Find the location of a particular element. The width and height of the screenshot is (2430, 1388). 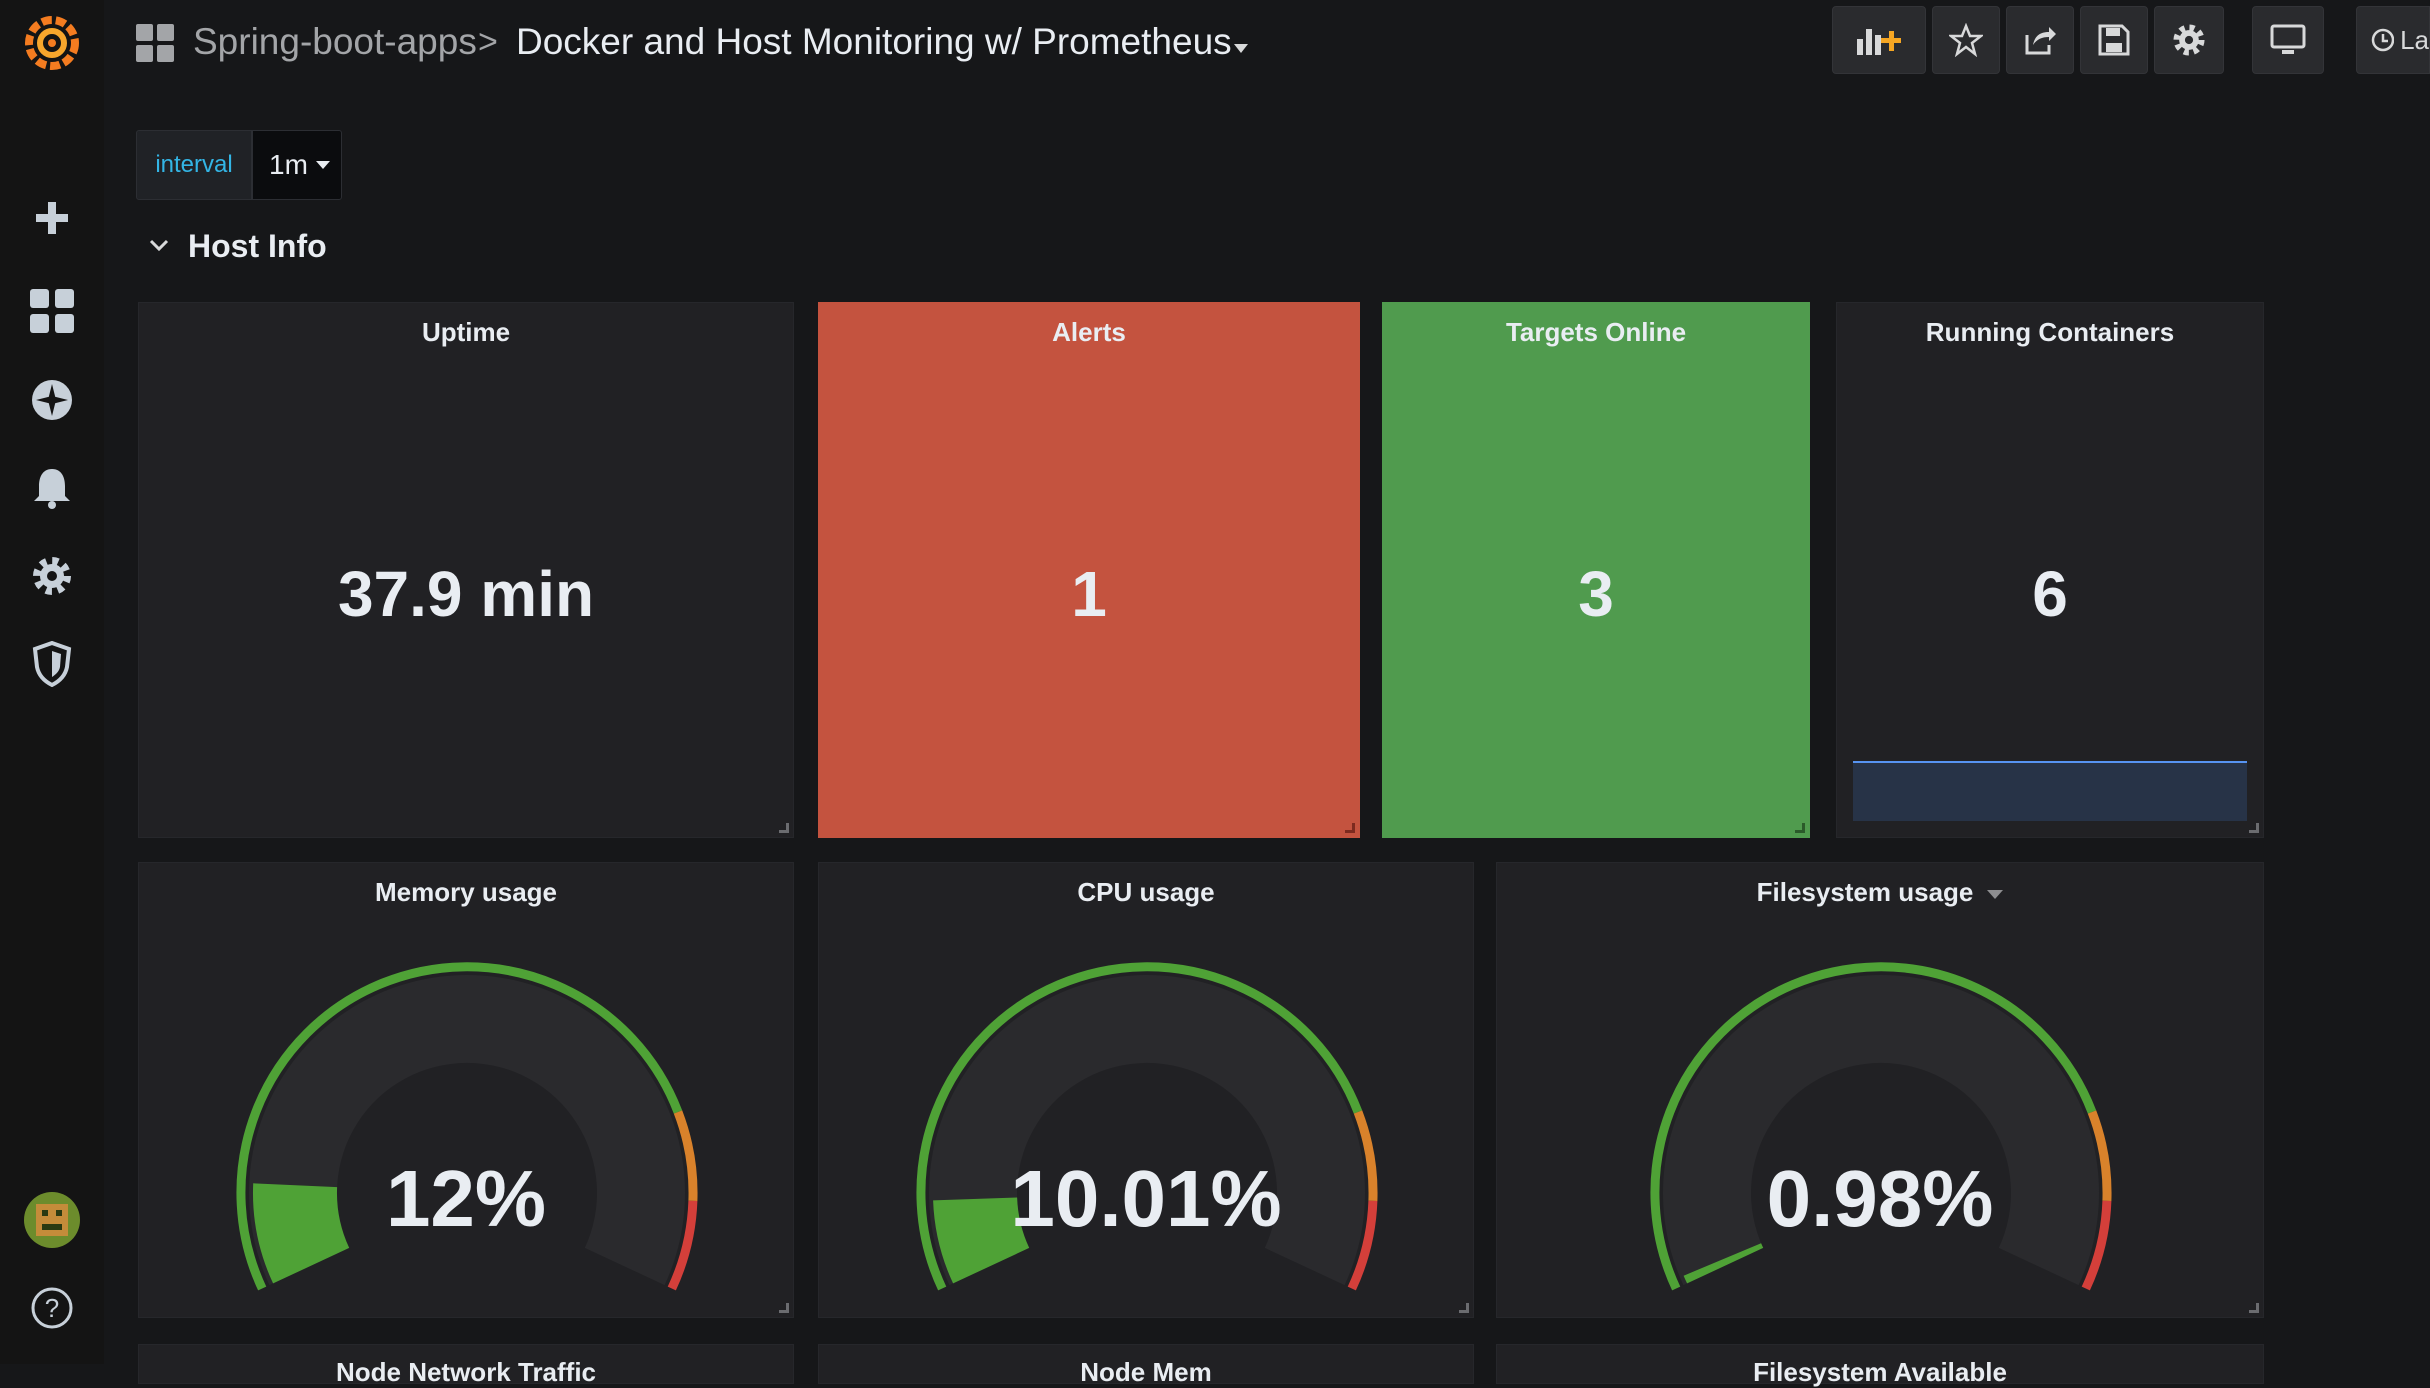

add-panel-icon is located at coordinates (1879, 42).